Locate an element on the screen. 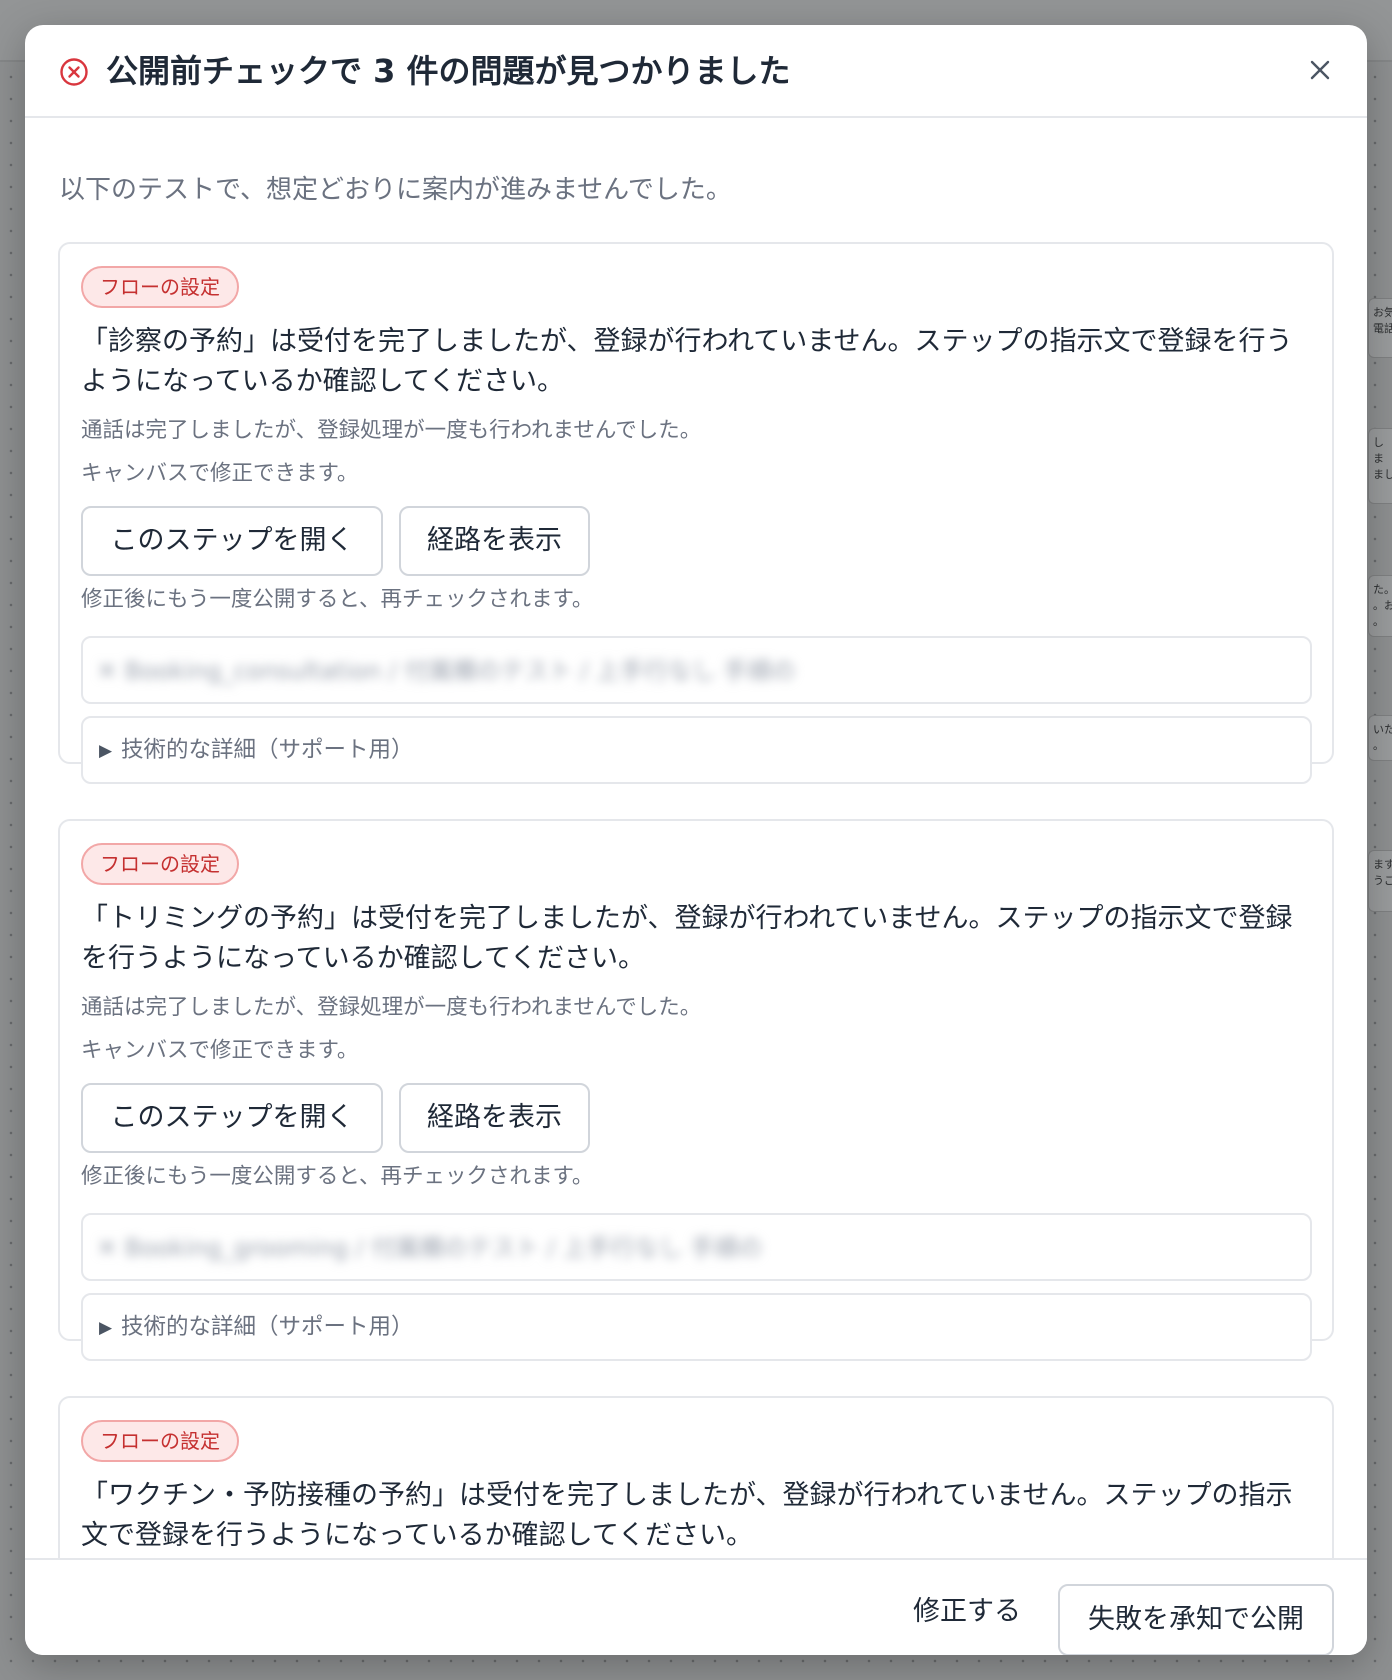  close-icon is located at coordinates (1320, 72).